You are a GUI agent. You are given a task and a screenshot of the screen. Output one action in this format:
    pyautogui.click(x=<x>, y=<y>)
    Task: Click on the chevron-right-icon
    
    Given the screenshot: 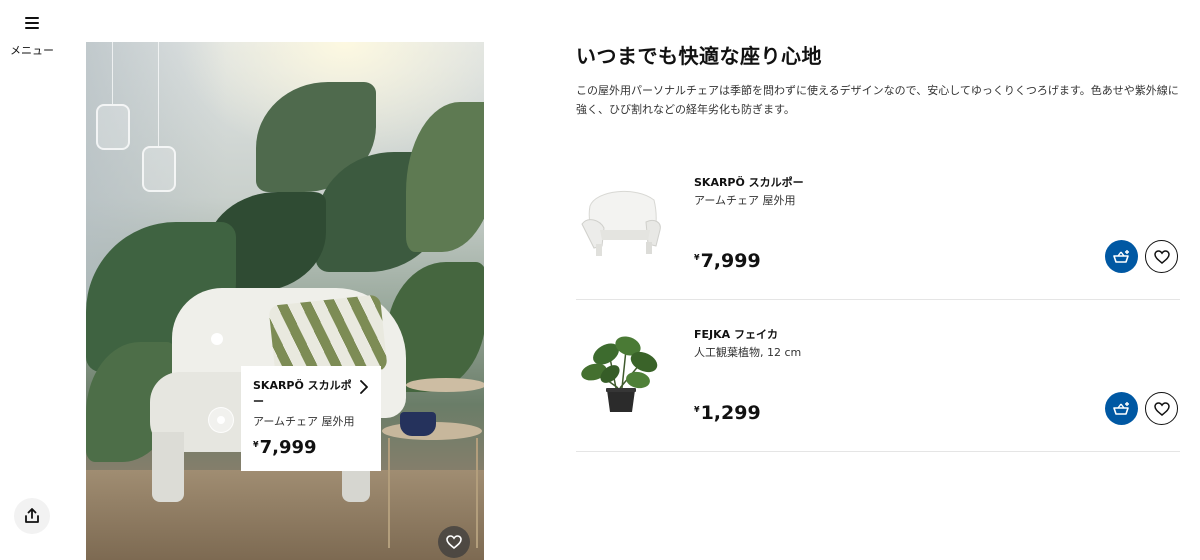 What is the action you would take?
    pyautogui.click(x=364, y=387)
    